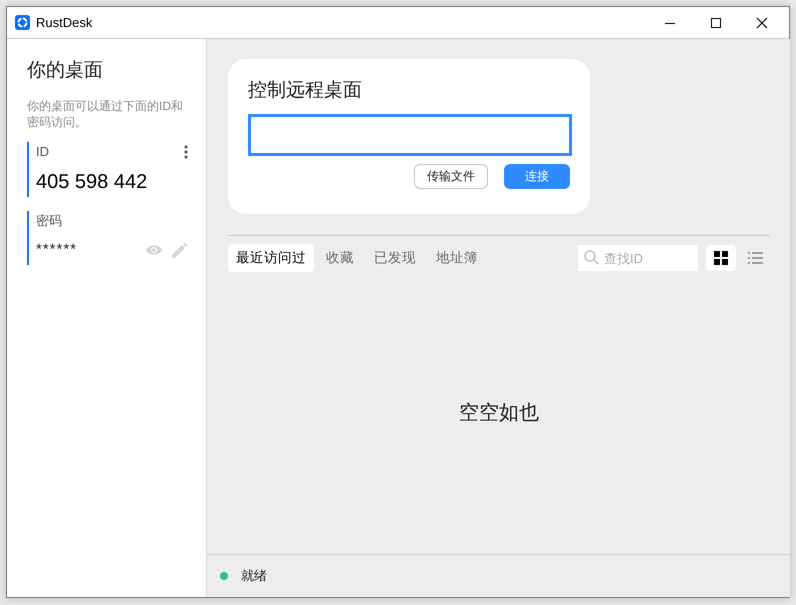 The height and width of the screenshot is (605, 796). Describe the element at coordinates (254, 576) in the screenshot. I see `status-text: 就绪` at that location.